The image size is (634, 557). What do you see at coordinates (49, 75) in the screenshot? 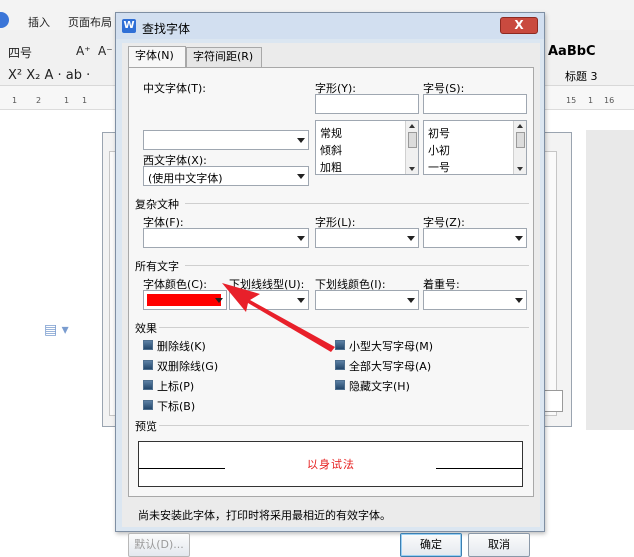
I see `superscript-icon: X² X₂ A · ab ·` at bounding box center [49, 75].